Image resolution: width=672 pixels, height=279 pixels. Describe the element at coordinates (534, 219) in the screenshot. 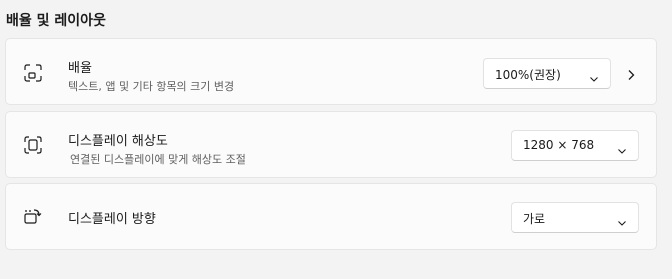

I see `orientation-dropdown-value: 가로` at that location.